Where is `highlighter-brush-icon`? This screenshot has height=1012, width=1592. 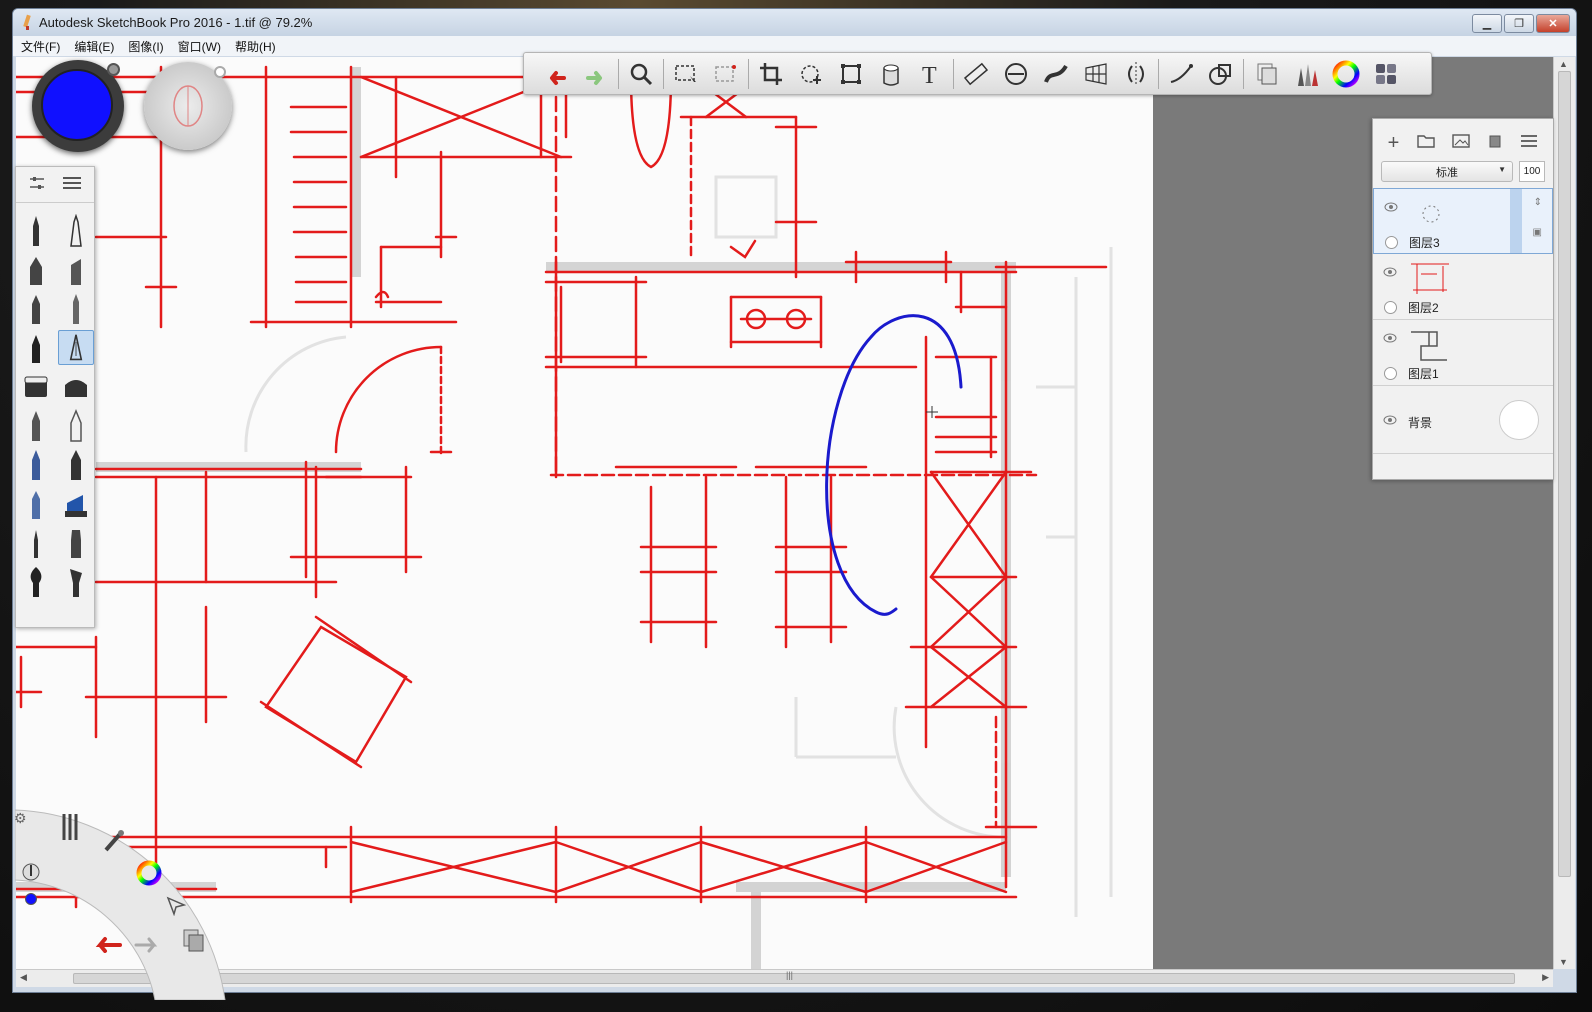
highlighter-brush-icon is located at coordinates (36, 503).